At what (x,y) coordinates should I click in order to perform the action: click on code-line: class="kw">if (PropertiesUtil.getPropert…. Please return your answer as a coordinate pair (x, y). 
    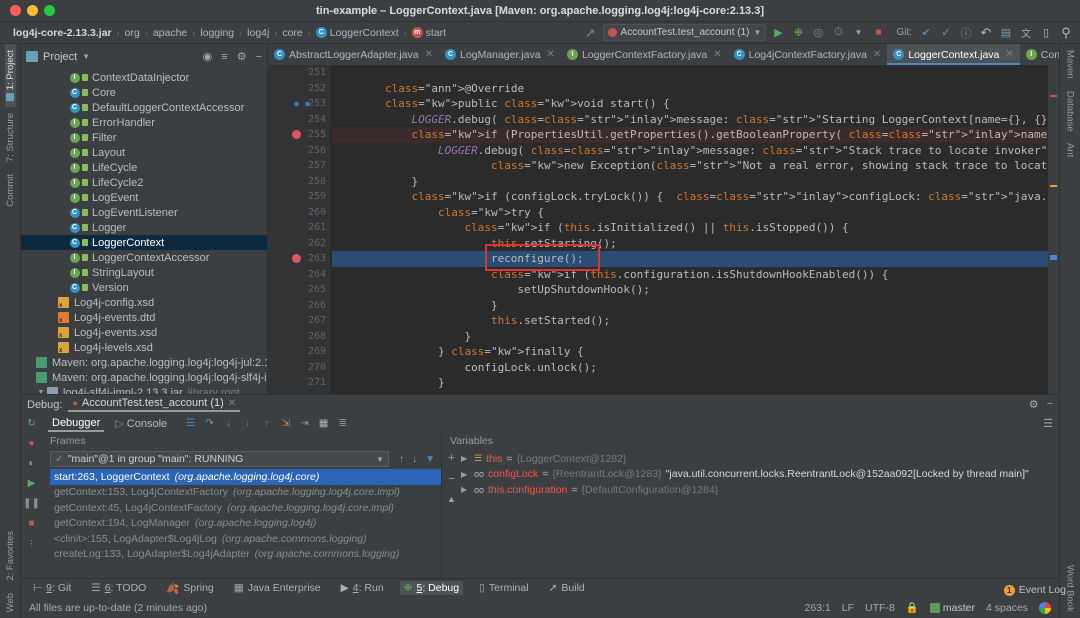
    Looking at the image, I should click on (690, 135).